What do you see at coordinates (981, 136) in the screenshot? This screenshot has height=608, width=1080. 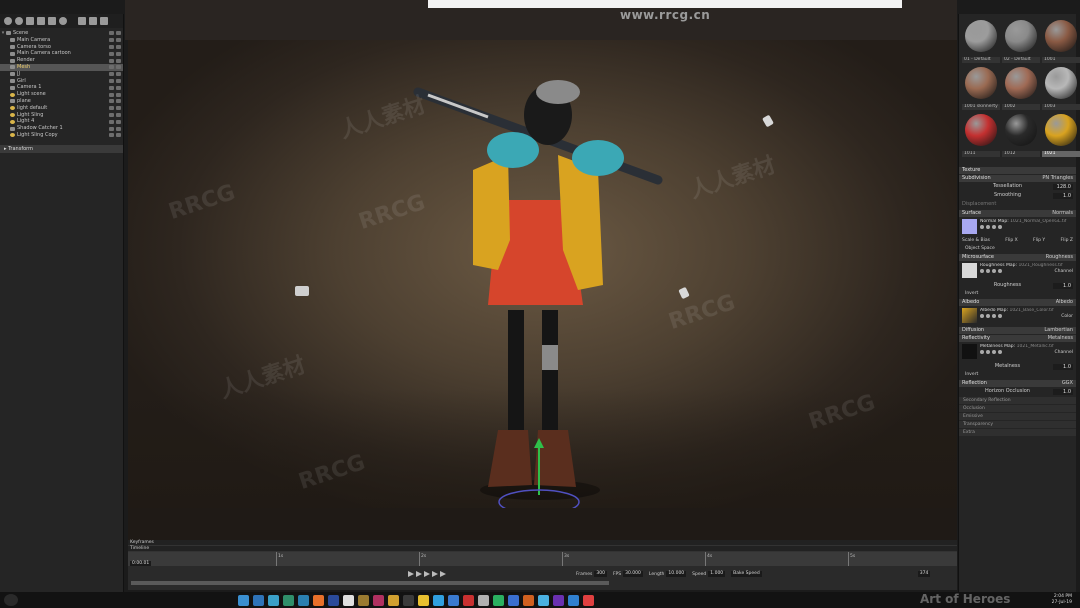 I see `material-swatch: 1011` at bounding box center [981, 136].